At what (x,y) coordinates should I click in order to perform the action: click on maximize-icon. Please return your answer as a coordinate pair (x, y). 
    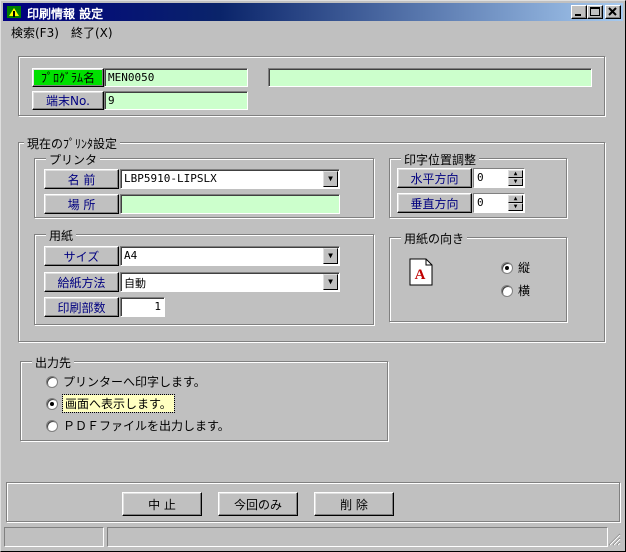
    Looking at the image, I should click on (595, 11).